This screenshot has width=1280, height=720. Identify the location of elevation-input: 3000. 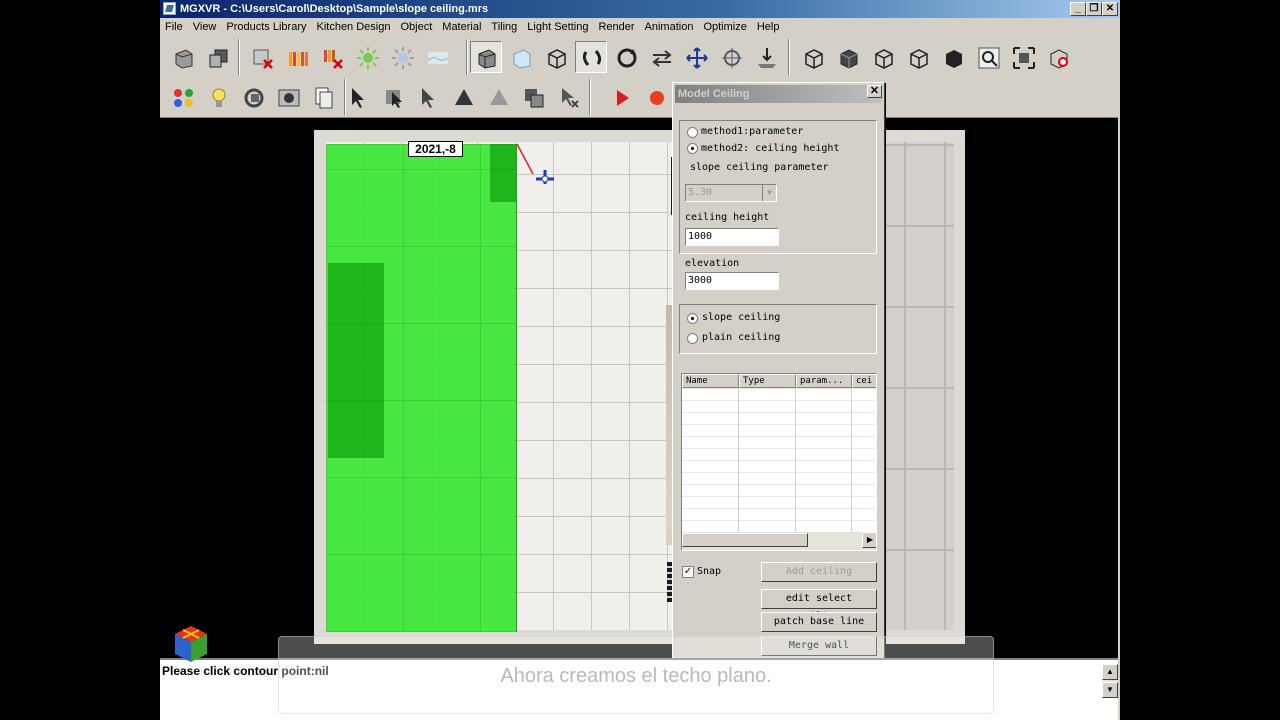
(732, 281).